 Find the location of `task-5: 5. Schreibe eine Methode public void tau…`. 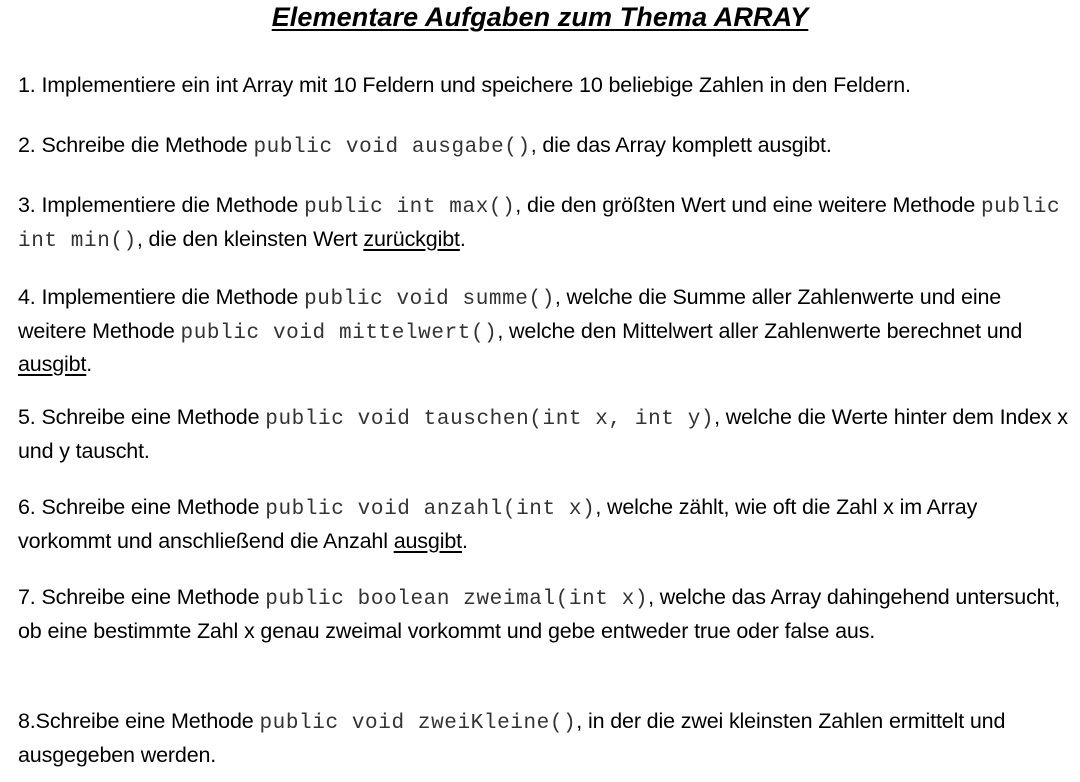

task-5: 5. Schreibe eine Methode public void tau… is located at coordinates (543, 434).